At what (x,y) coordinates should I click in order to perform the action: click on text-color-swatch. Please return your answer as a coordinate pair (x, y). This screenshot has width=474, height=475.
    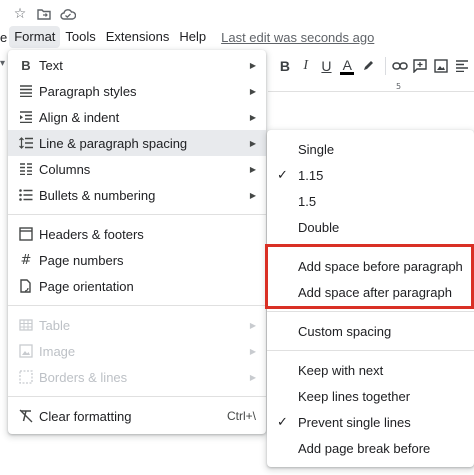
    Looking at the image, I should click on (347, 73).